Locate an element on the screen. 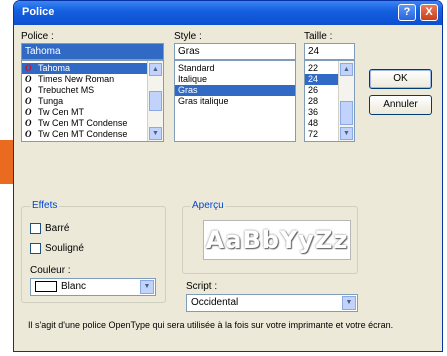 This screenshot has width=447, height=356. color-swatch is located at coordinates (46, 286).